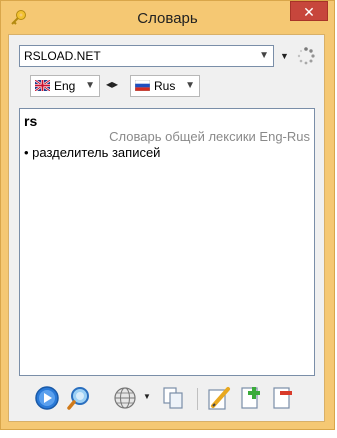 The image size is (337, 438). Describe the element at coordinates (146, 56) in the screenshot. I see `search-combo: RSLOAD.NET ▼` at that location.